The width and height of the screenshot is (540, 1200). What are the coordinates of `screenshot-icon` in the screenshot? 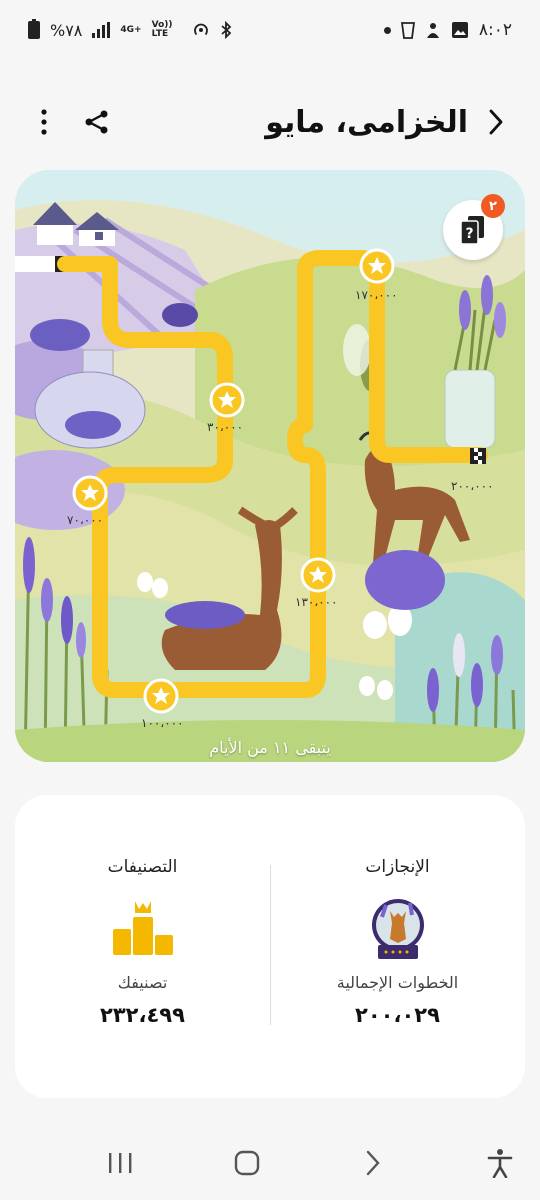 It's located at (432, 30).